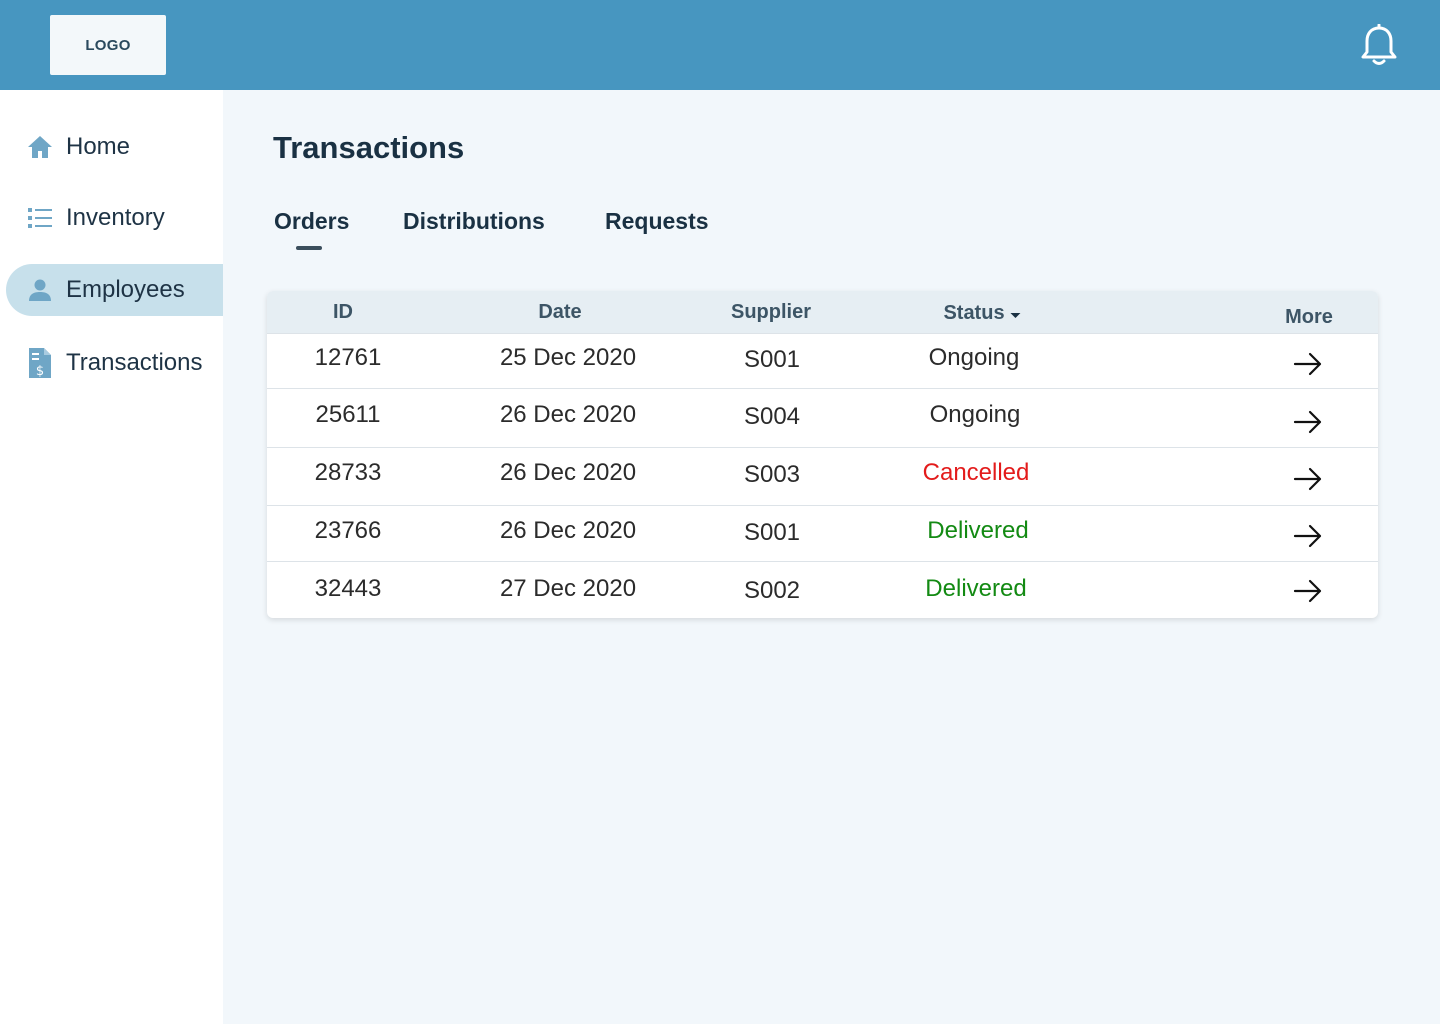 The height and width of the screenshot is (1024, 1440). I want to click on sidebar-item-inventory: Inventory, so click(114, 218).